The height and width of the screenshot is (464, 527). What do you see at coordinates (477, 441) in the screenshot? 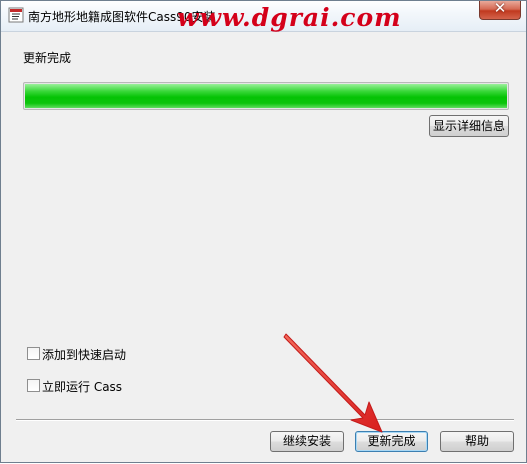
I see `help-button: 帮助` at bounding box center [477, 441].